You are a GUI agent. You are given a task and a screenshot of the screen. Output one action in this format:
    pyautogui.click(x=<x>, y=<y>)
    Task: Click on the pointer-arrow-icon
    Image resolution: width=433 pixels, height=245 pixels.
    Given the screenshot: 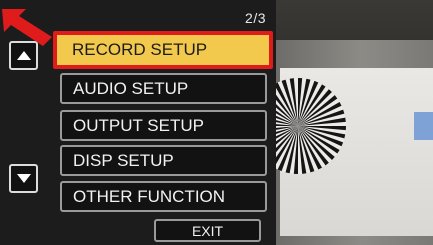 What is the action you would take?
    pyautogui.click(x=27, y=27)
    